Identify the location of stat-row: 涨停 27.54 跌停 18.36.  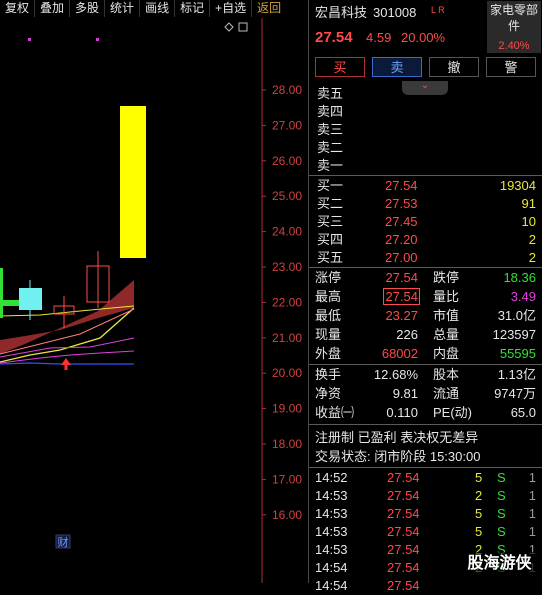
(425, 277).